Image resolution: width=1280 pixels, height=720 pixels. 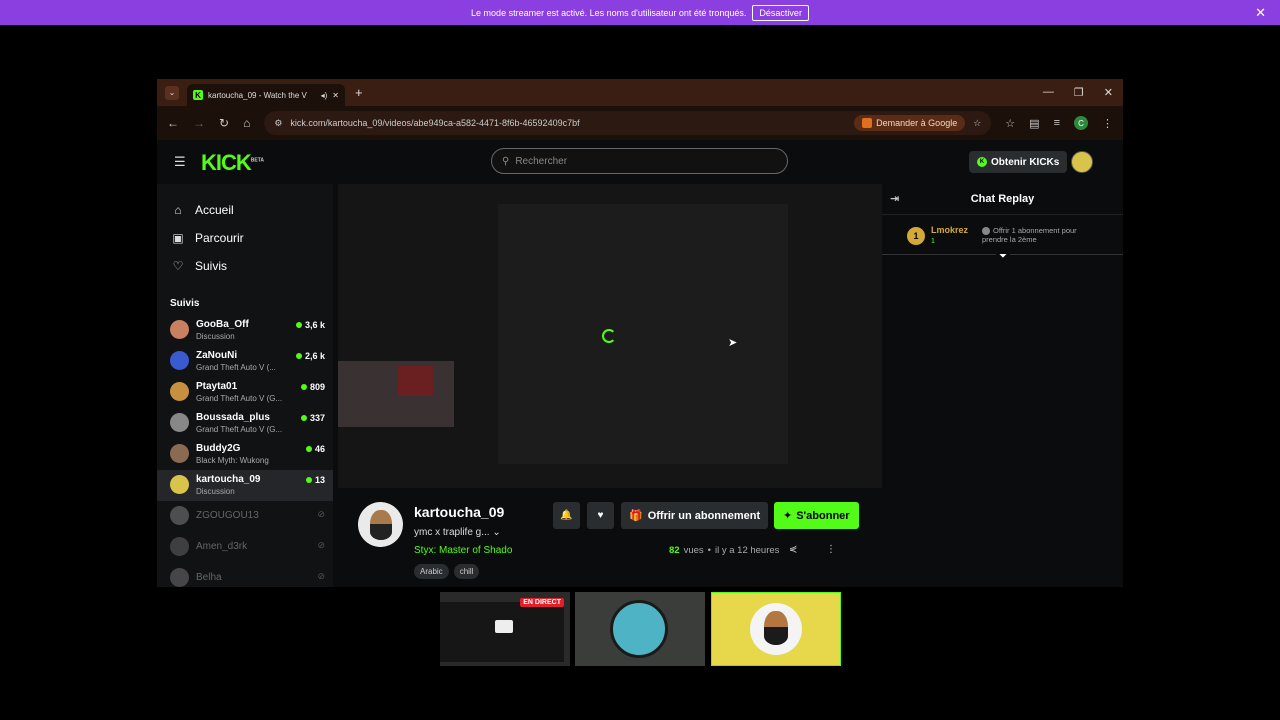 I want to click on logo-text: KICK, so click(x=226, y=162).